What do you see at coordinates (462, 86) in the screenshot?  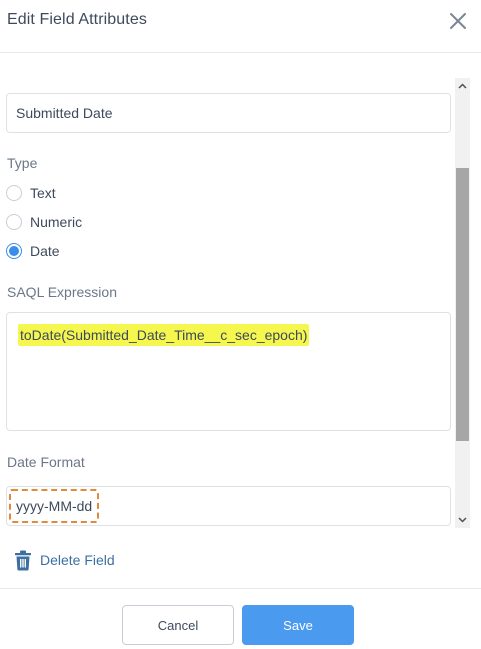 I see `scroll-up-arrow-icon` at bounding box center [462, 86].